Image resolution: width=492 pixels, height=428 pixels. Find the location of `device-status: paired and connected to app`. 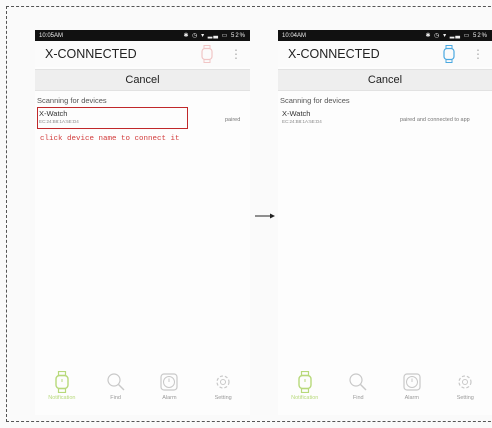

device-status: paired and connected to app is located at coordinates (435, 120).